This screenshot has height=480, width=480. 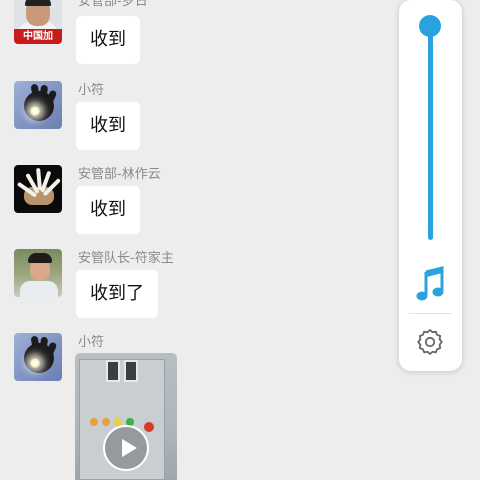 I want to click on volume-overlay, so click(x=430, y=185).